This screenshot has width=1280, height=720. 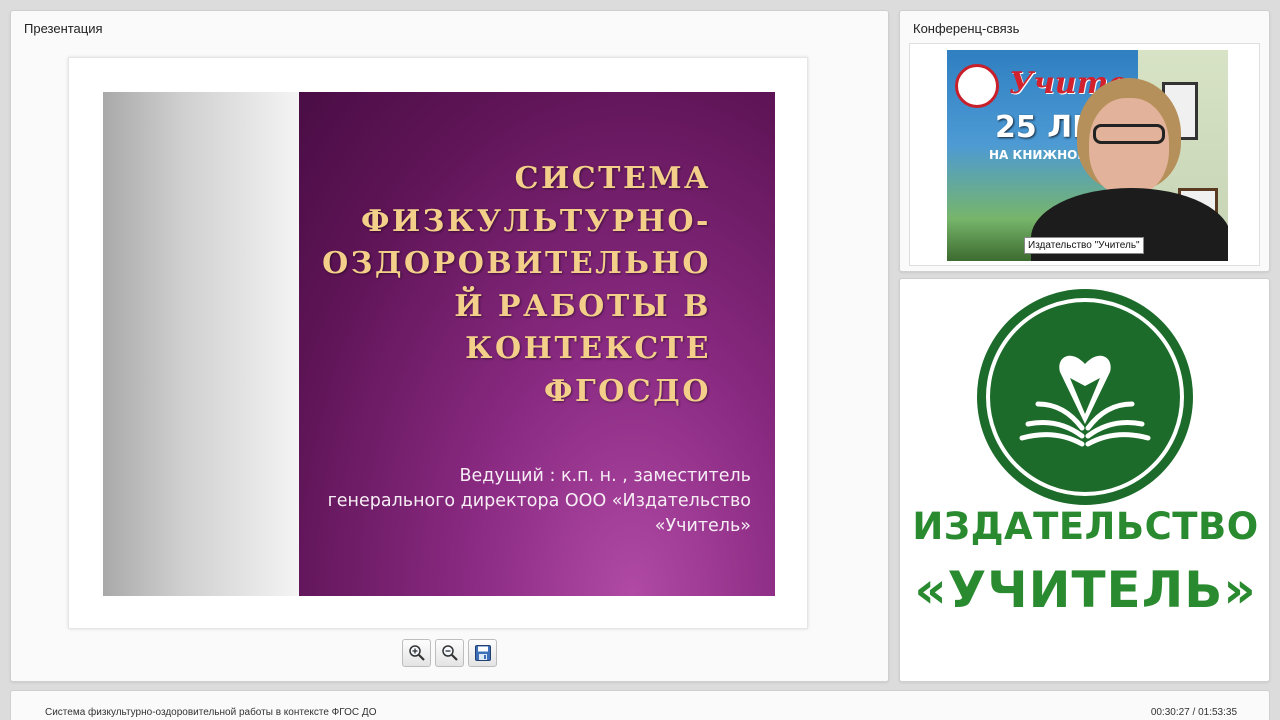 I want to click on presentation-panel-title: Презентация, so click(x=63, y=28).